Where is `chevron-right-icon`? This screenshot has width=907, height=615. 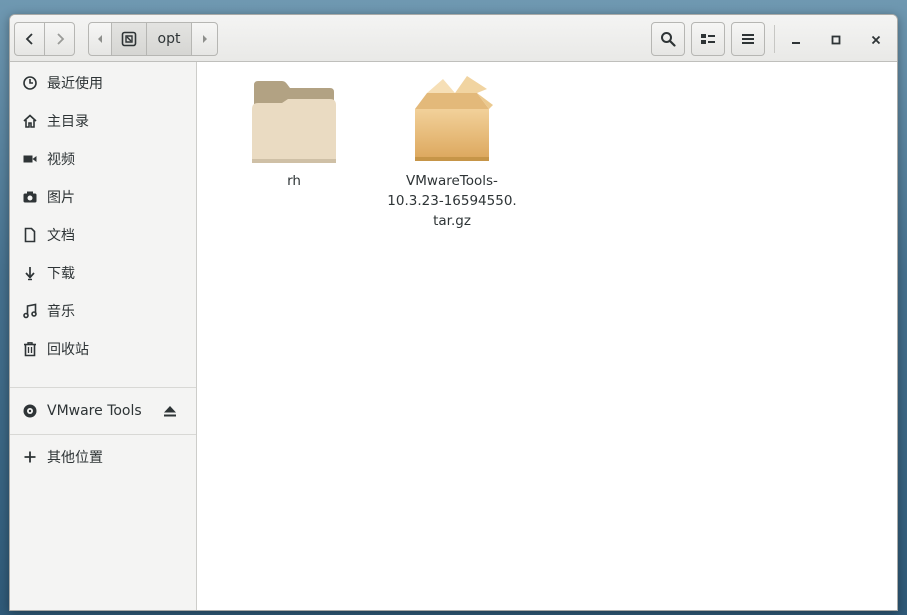
chevron-right-icon is located at coordinates (60, 39).